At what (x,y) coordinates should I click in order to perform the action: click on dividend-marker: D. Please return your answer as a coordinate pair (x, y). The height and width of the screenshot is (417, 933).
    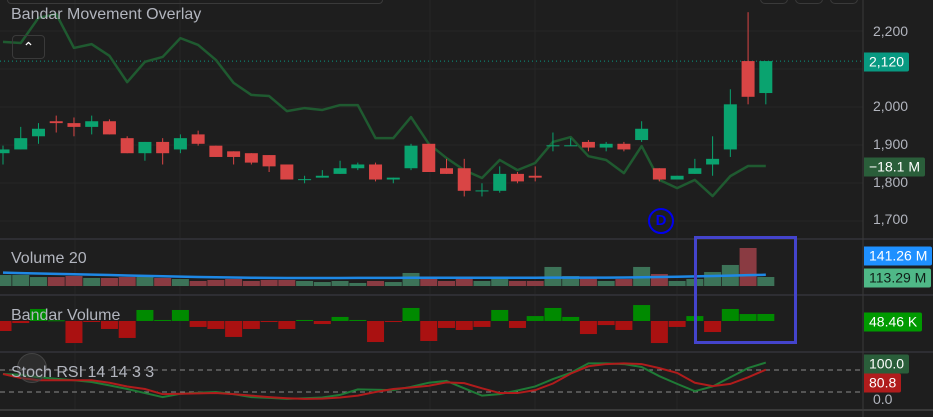
    Looking at the image, I should click on (661, 221).